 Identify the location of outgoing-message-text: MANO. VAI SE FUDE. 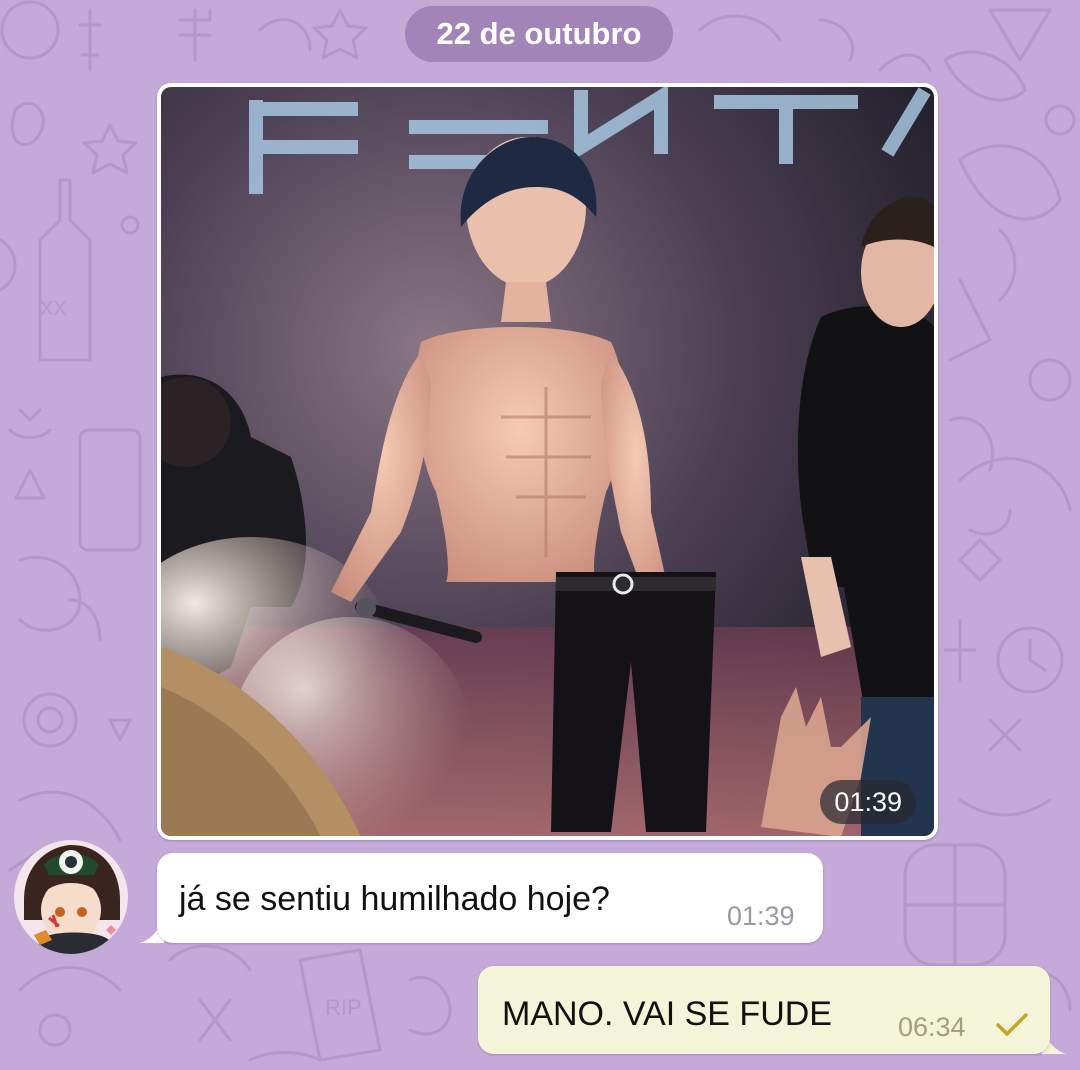
(667, 1014).